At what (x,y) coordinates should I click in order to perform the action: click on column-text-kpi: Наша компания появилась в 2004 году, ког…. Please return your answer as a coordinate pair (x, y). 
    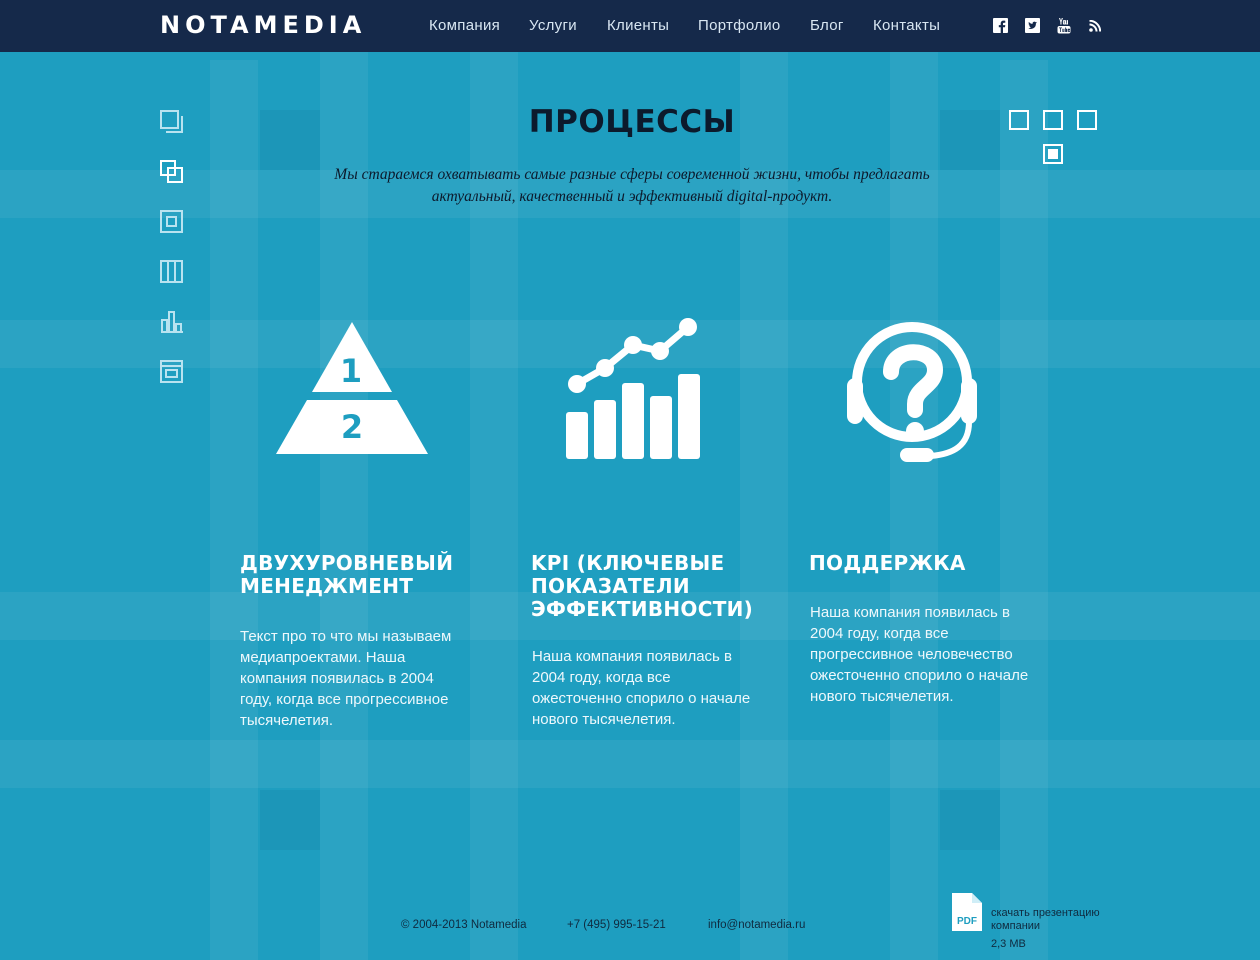
    Looking at the image, I should click on (641, 688).